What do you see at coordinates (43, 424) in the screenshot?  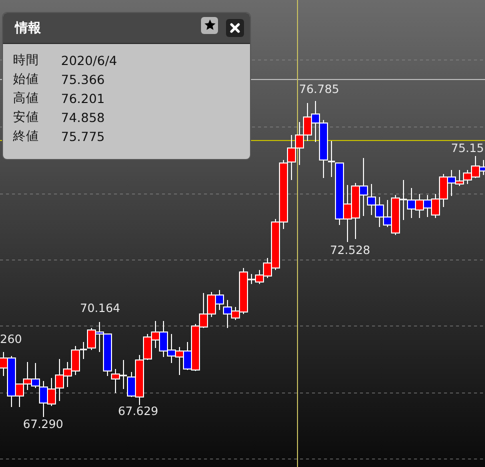 I see `price-label: 67.290` at bounding box center [43, 424].